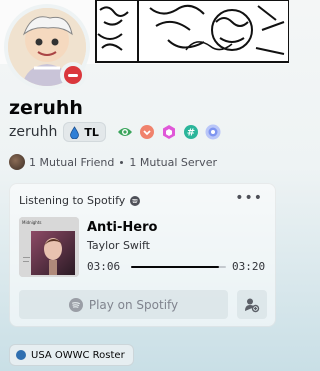 This screenshot has height=371, width=320. I want to click on progress-fill, so click(175, 267).